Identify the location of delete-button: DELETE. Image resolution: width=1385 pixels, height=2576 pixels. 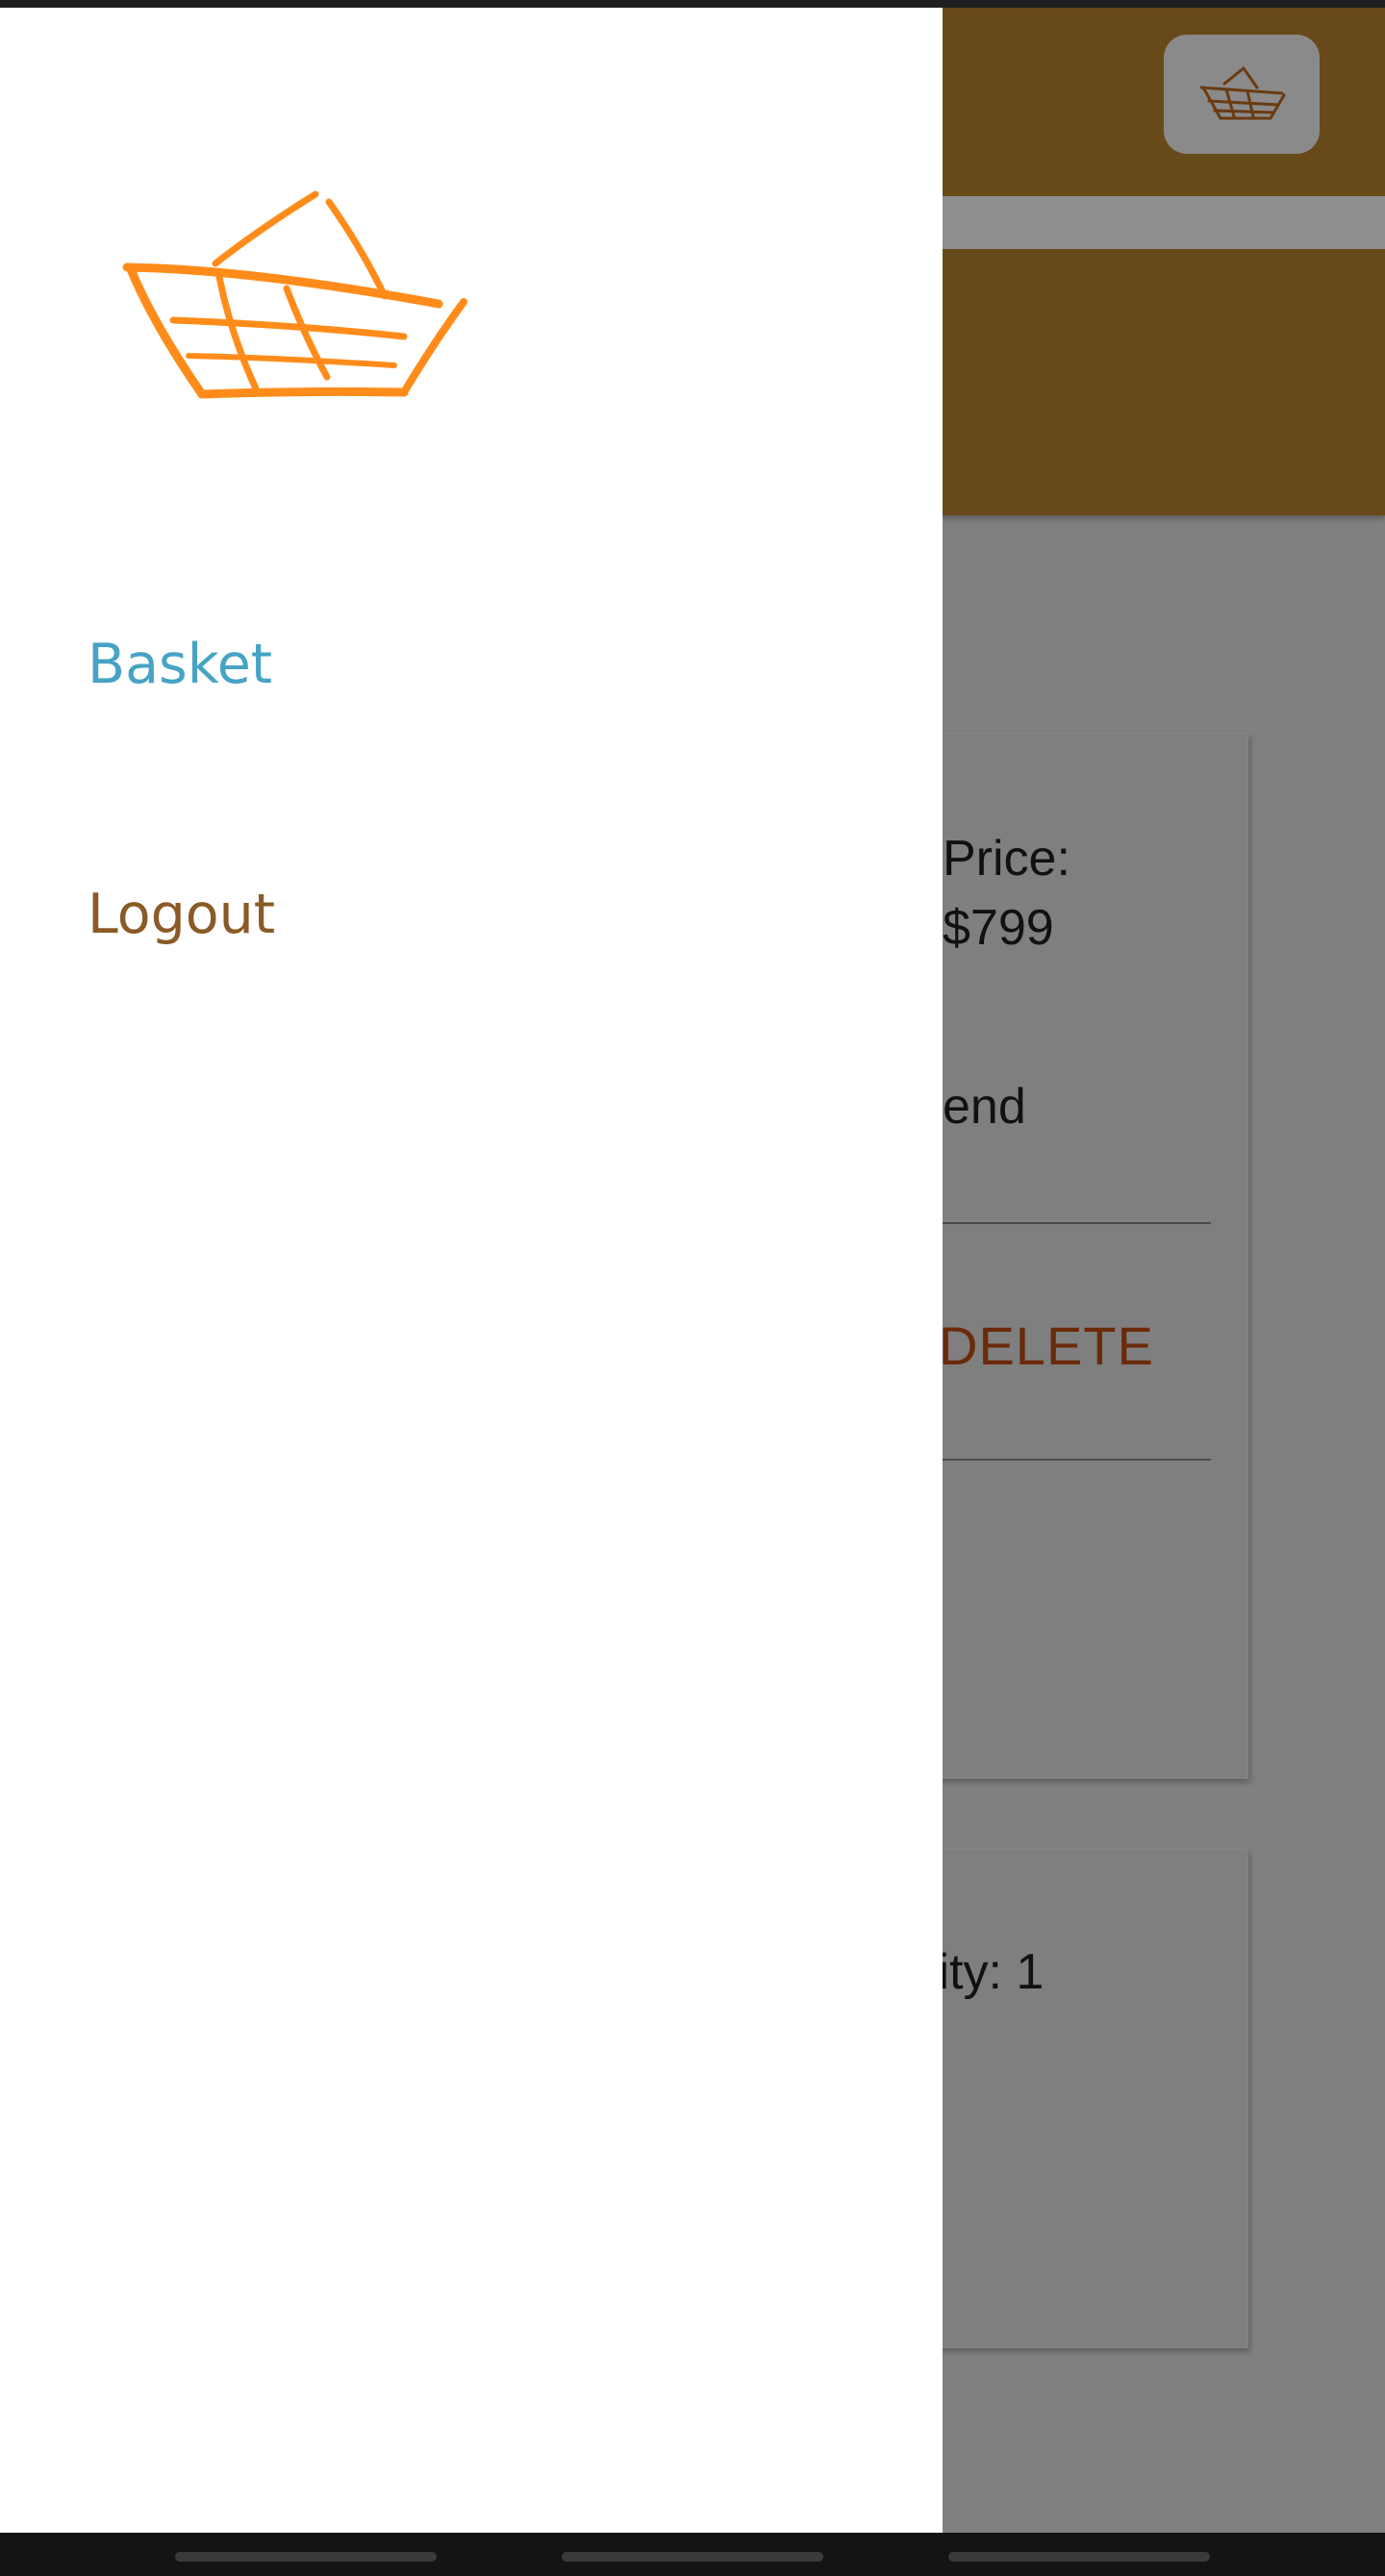
(1046, 1345).